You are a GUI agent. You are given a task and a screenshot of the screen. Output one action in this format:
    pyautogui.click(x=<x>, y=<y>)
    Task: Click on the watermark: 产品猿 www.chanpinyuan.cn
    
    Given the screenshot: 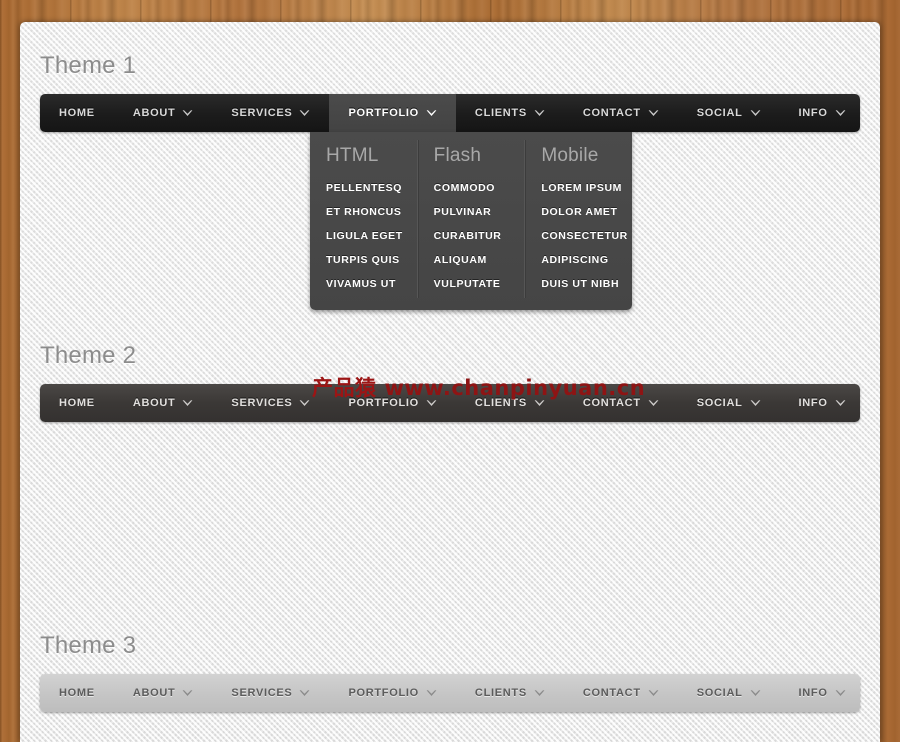 What is the action you would take?
    pyautogui.click(x=478, y=387)
    